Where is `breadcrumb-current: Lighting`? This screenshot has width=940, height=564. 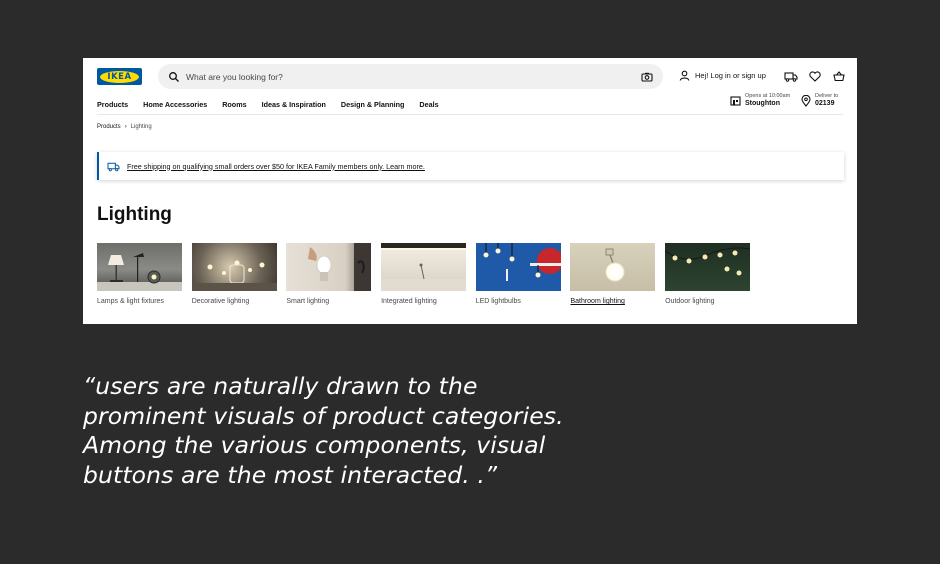
breadcrumb-current: Lighting is located at coordinates (141, 127).